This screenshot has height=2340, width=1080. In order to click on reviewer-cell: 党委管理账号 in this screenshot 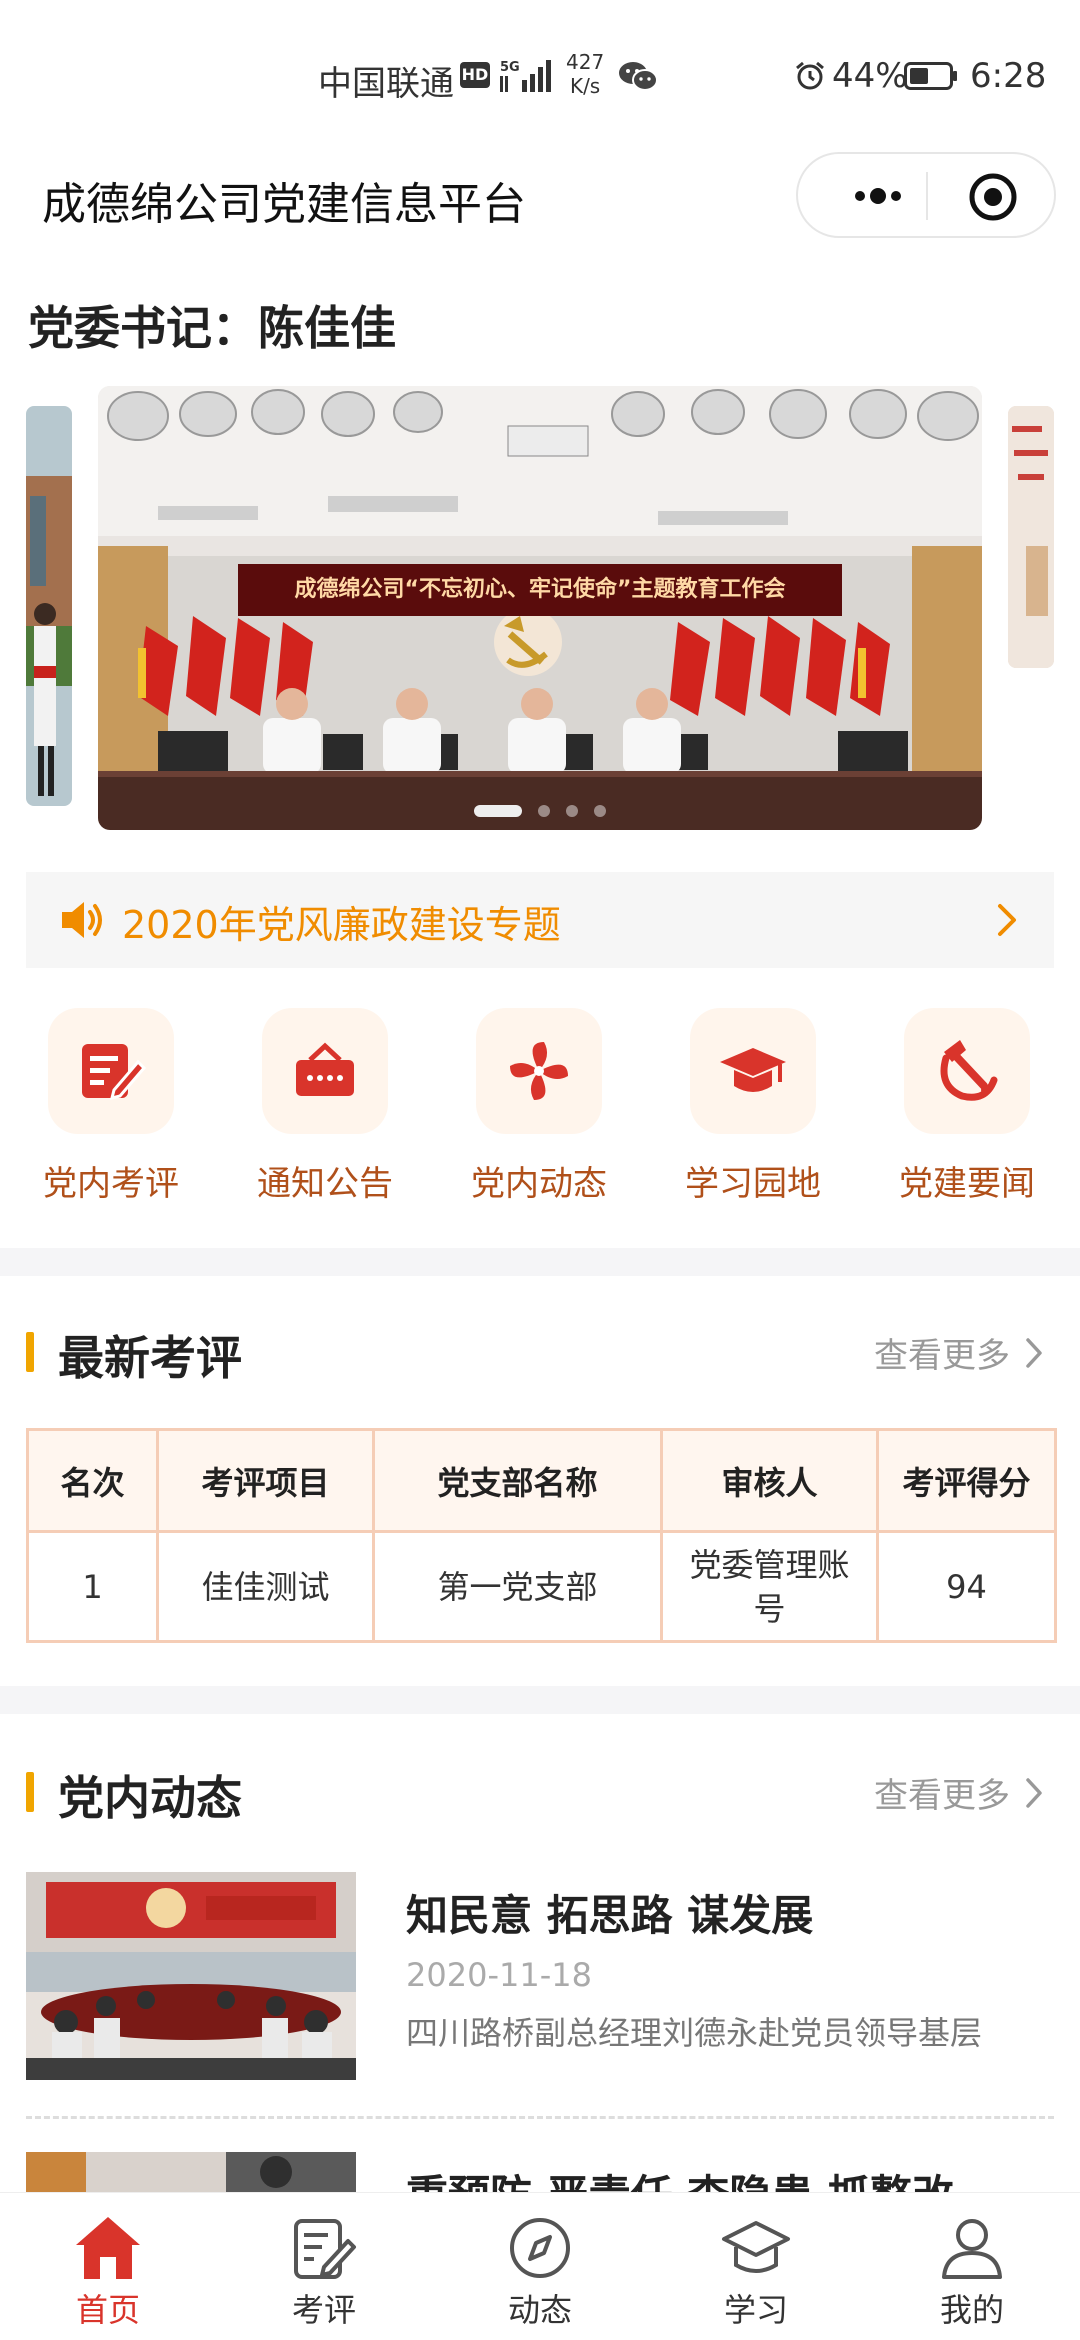, I will do `click(769, 1586)`.